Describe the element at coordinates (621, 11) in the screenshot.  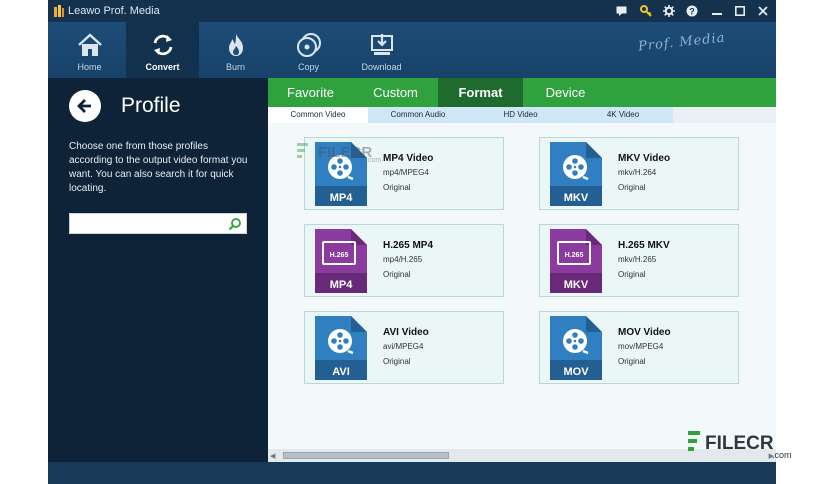
I see `chat-icon` at that location.